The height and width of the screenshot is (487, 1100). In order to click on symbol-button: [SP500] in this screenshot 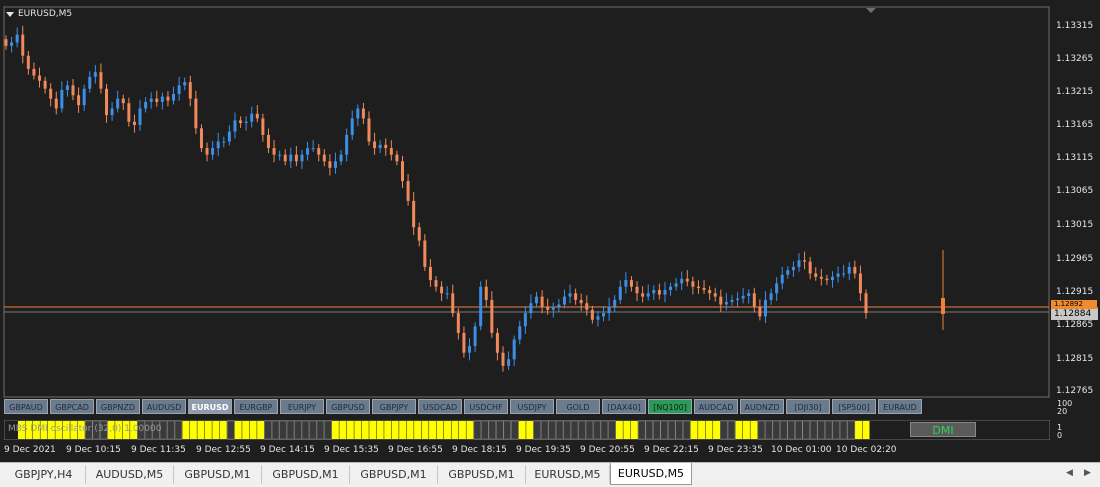, I will do `click(854, 406)`.